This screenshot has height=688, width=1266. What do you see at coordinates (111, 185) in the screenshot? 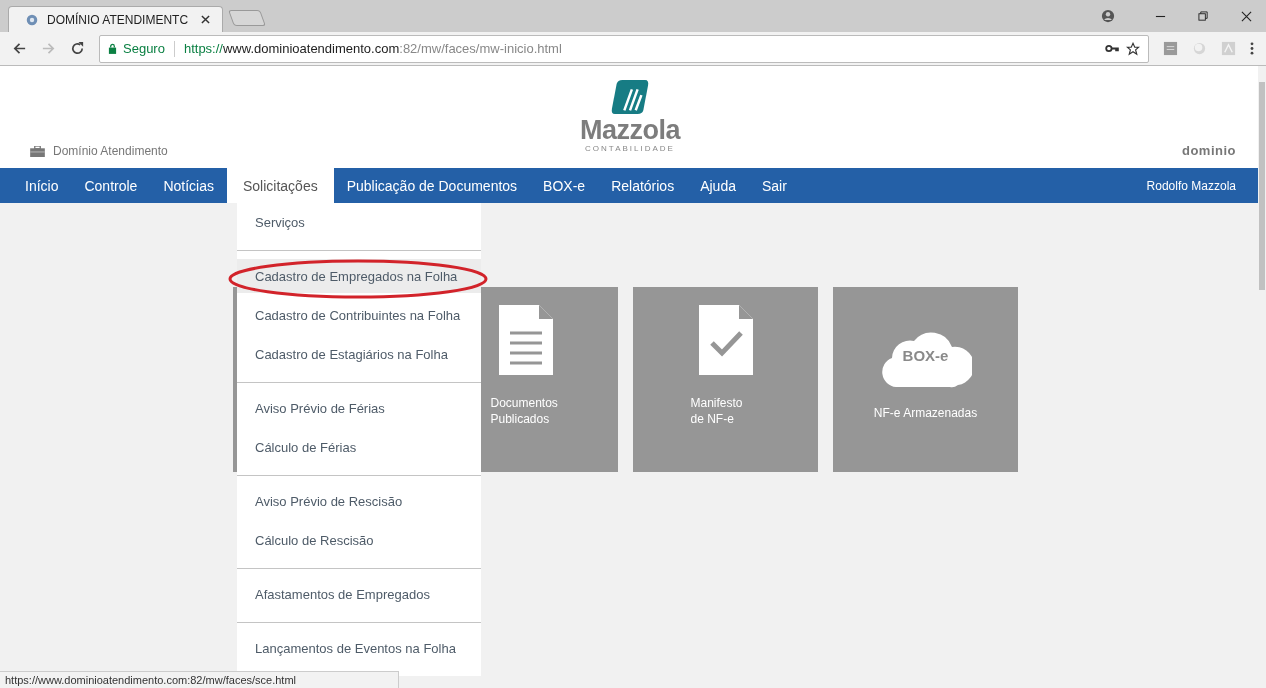
I see `nav-item: Controle` at bounding box center [111, 185].